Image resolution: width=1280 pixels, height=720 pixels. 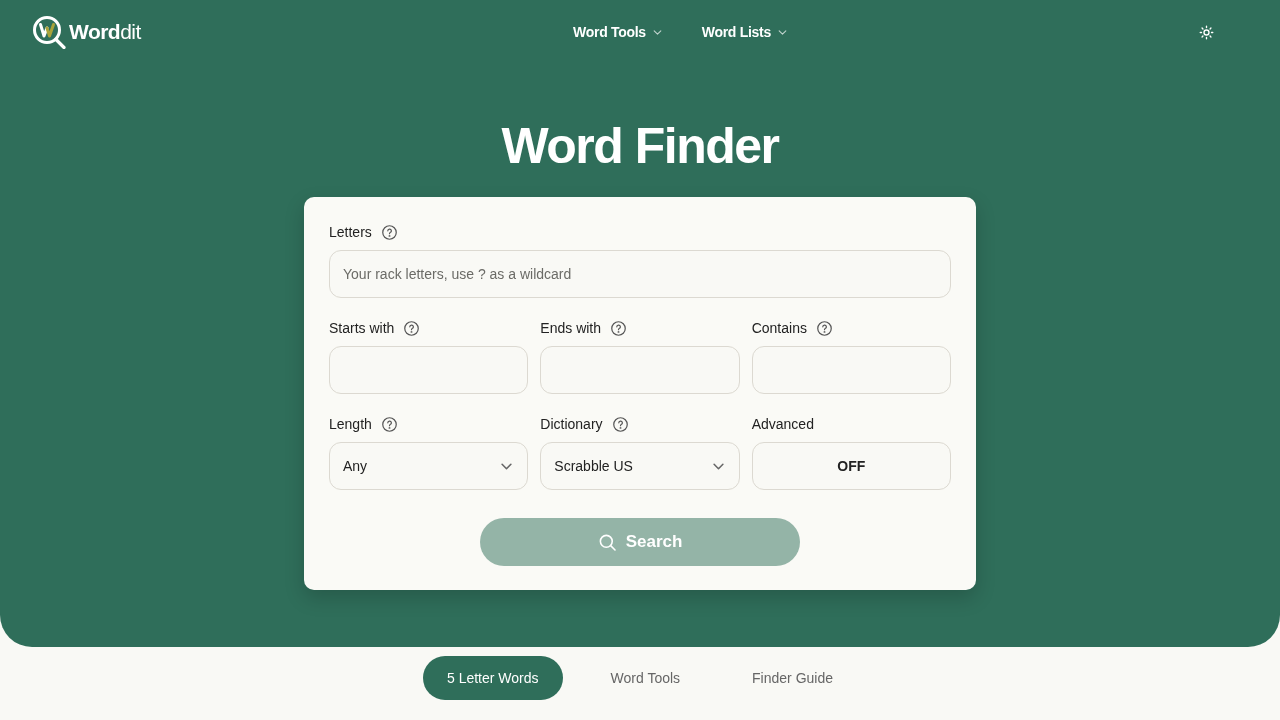 What do you see at coordinates (49, 32) in the screenshot?
I see `logo-icon` at bounding box center [49, 32].